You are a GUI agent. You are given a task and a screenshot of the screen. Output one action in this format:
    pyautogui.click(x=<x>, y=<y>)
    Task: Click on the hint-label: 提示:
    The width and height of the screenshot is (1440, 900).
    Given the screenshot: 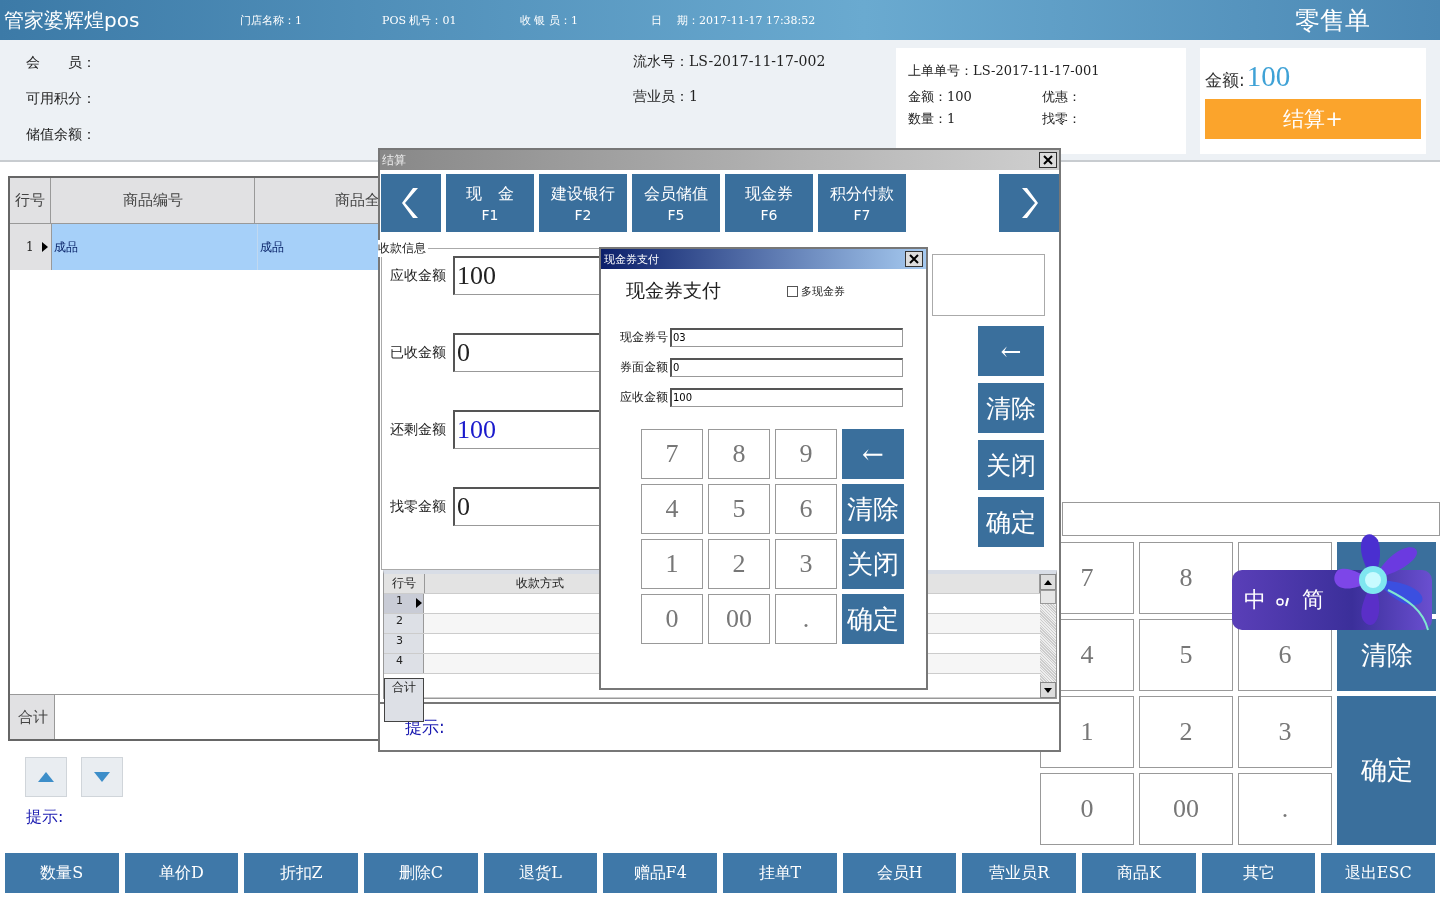 What is the action you would take?
    pyautogui.click(x=45, y=817)
    